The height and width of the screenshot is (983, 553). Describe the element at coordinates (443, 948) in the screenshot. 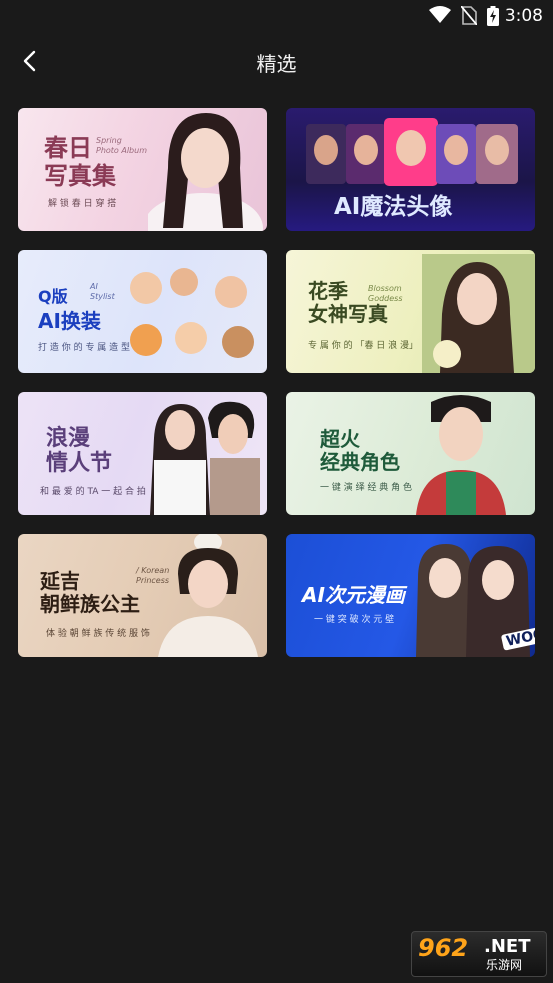

I see `watermark-number: 962` at that location.